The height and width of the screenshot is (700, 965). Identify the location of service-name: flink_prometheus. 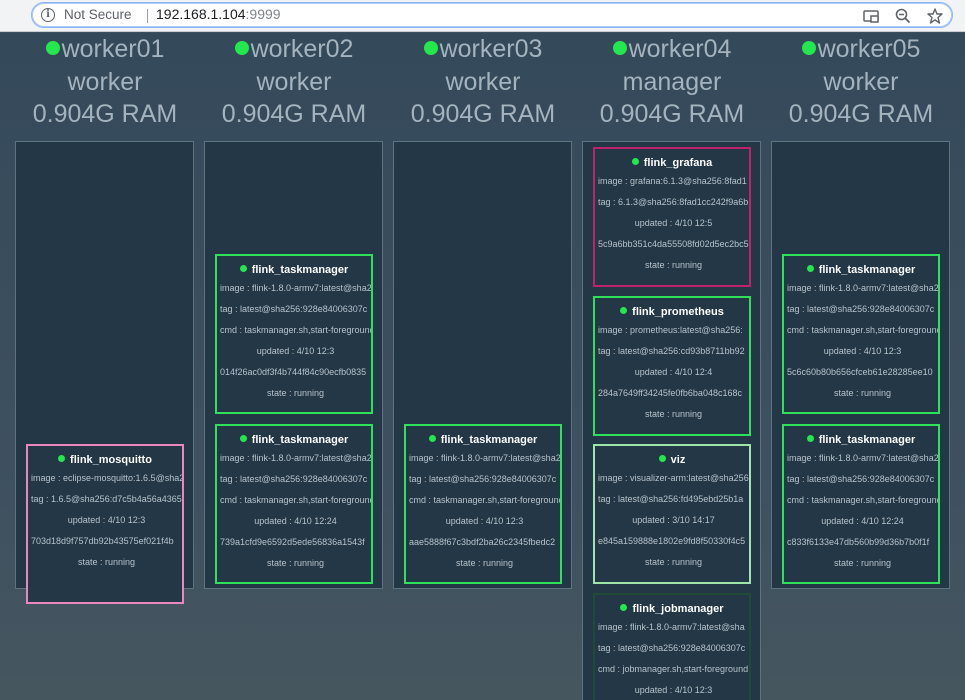
(678, 312).